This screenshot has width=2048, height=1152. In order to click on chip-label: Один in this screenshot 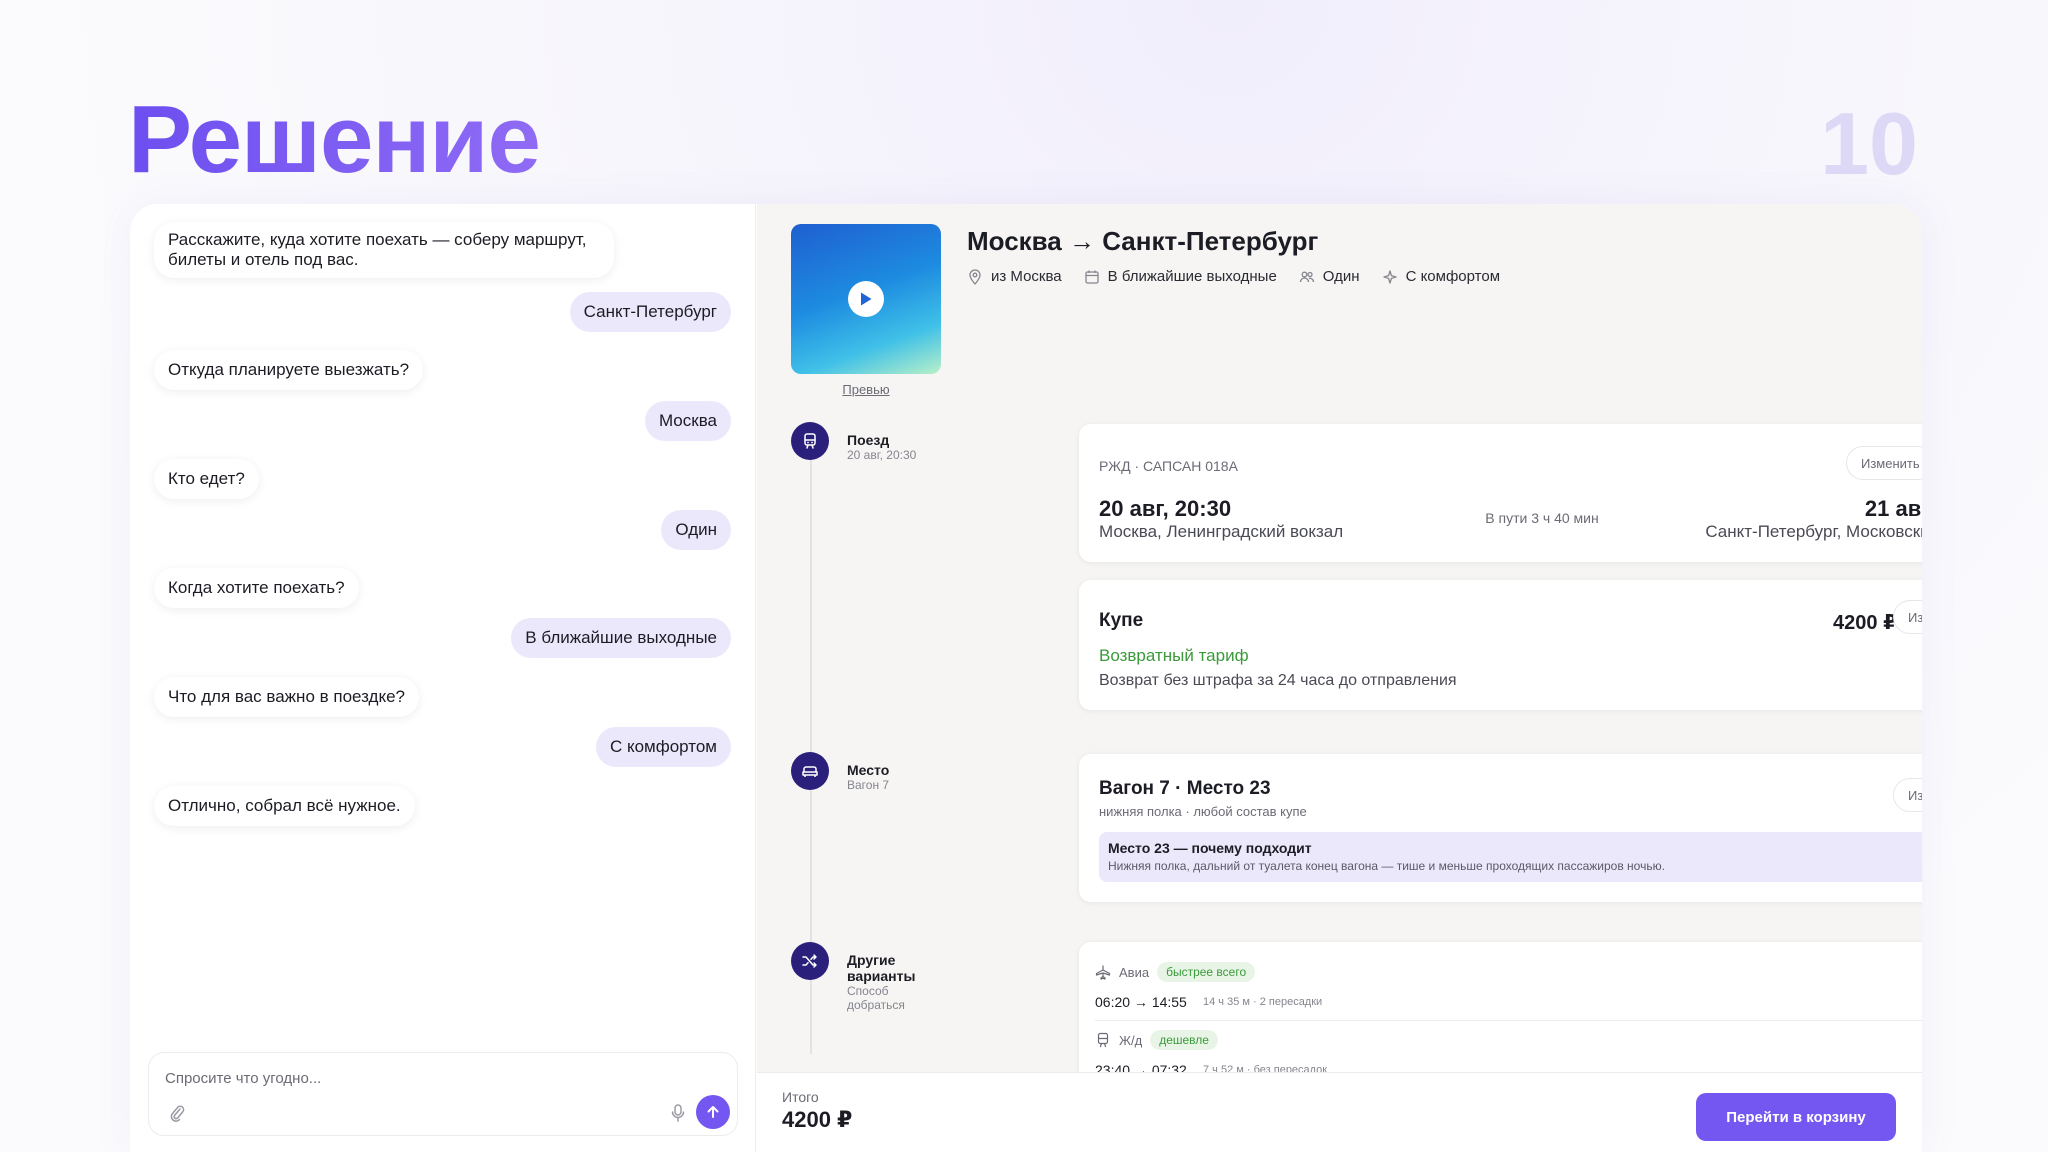, I will do `click(1341, 276)`.